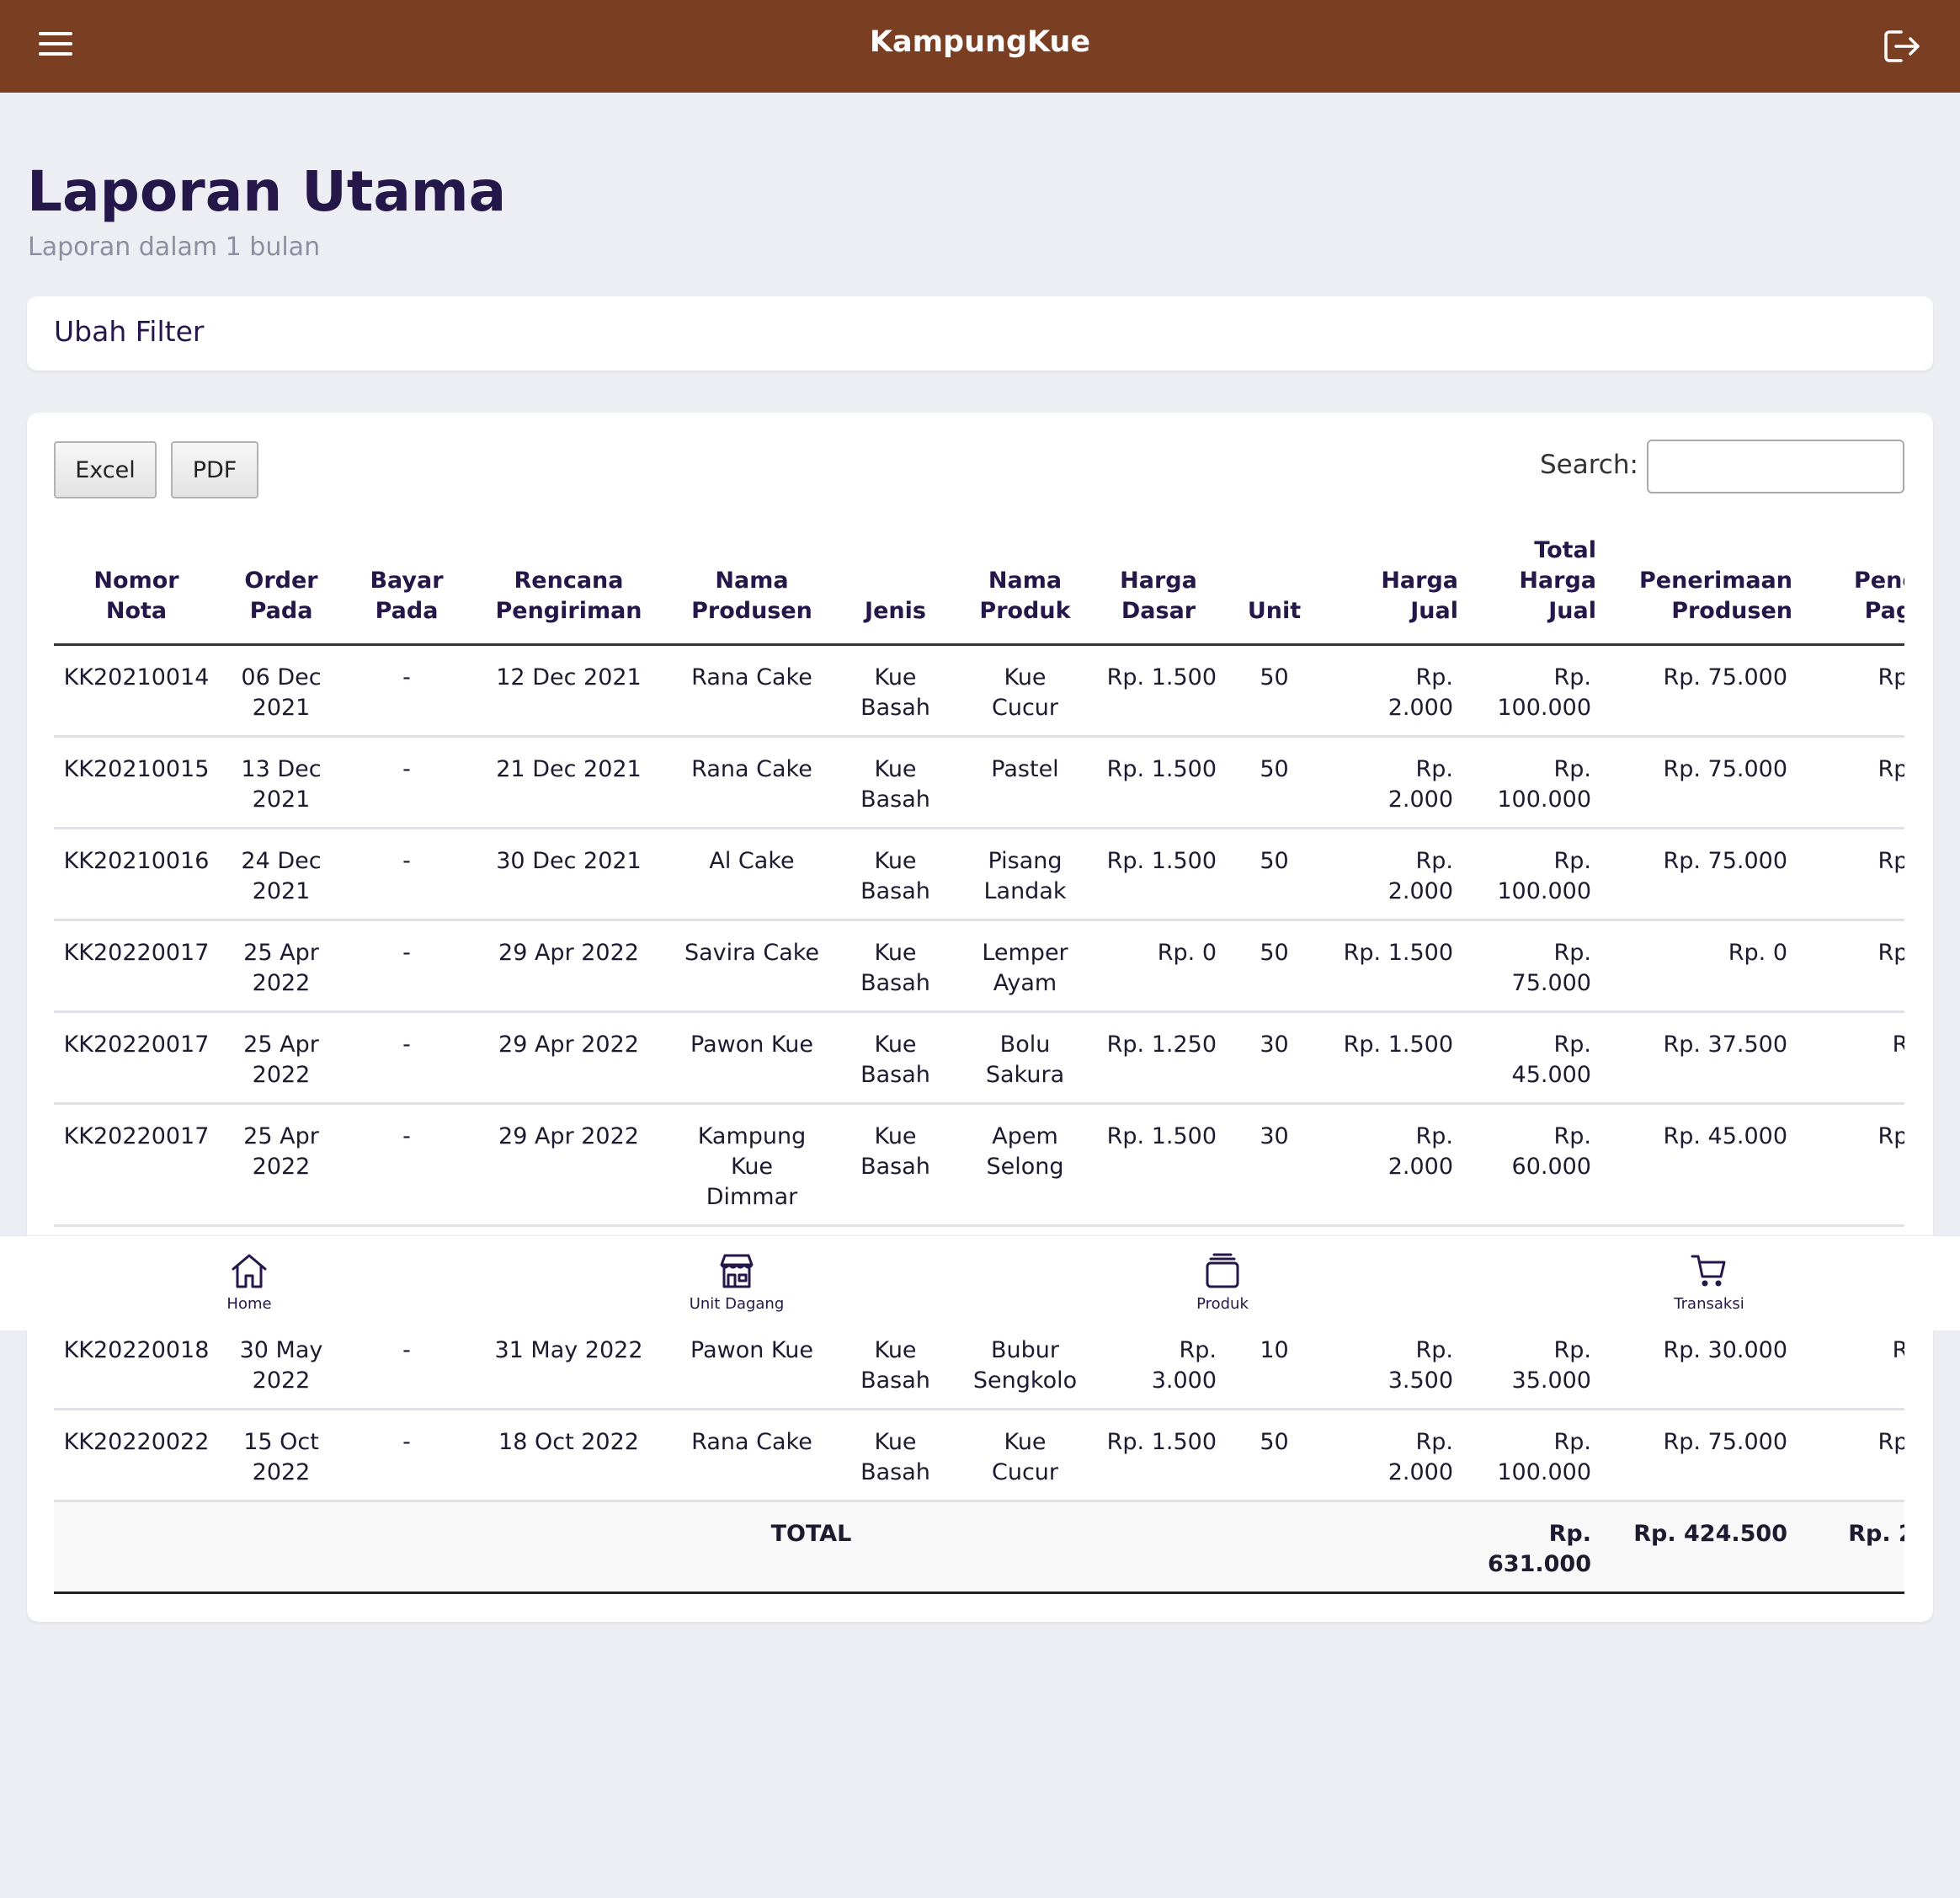 The image size is (1960, 1898). I want to click on nav-label: Transaksi, so click(1709, 1304).